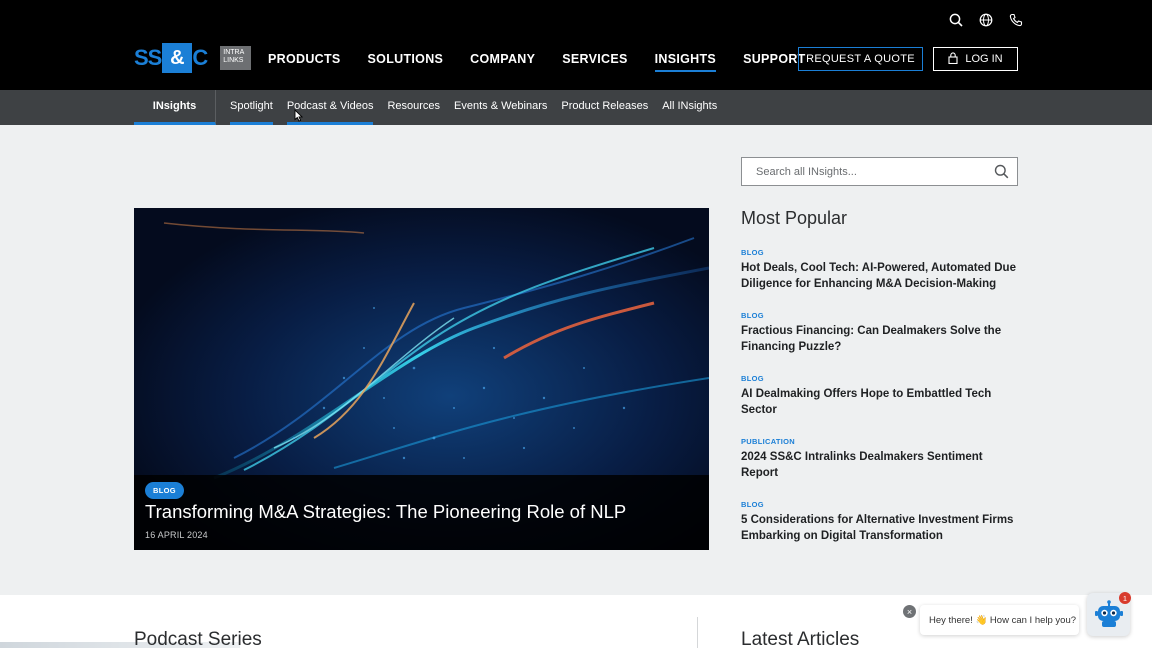  I want to click on ssc-intralinks-logo: SS & C INTRA LINKS, so click(193, 58).